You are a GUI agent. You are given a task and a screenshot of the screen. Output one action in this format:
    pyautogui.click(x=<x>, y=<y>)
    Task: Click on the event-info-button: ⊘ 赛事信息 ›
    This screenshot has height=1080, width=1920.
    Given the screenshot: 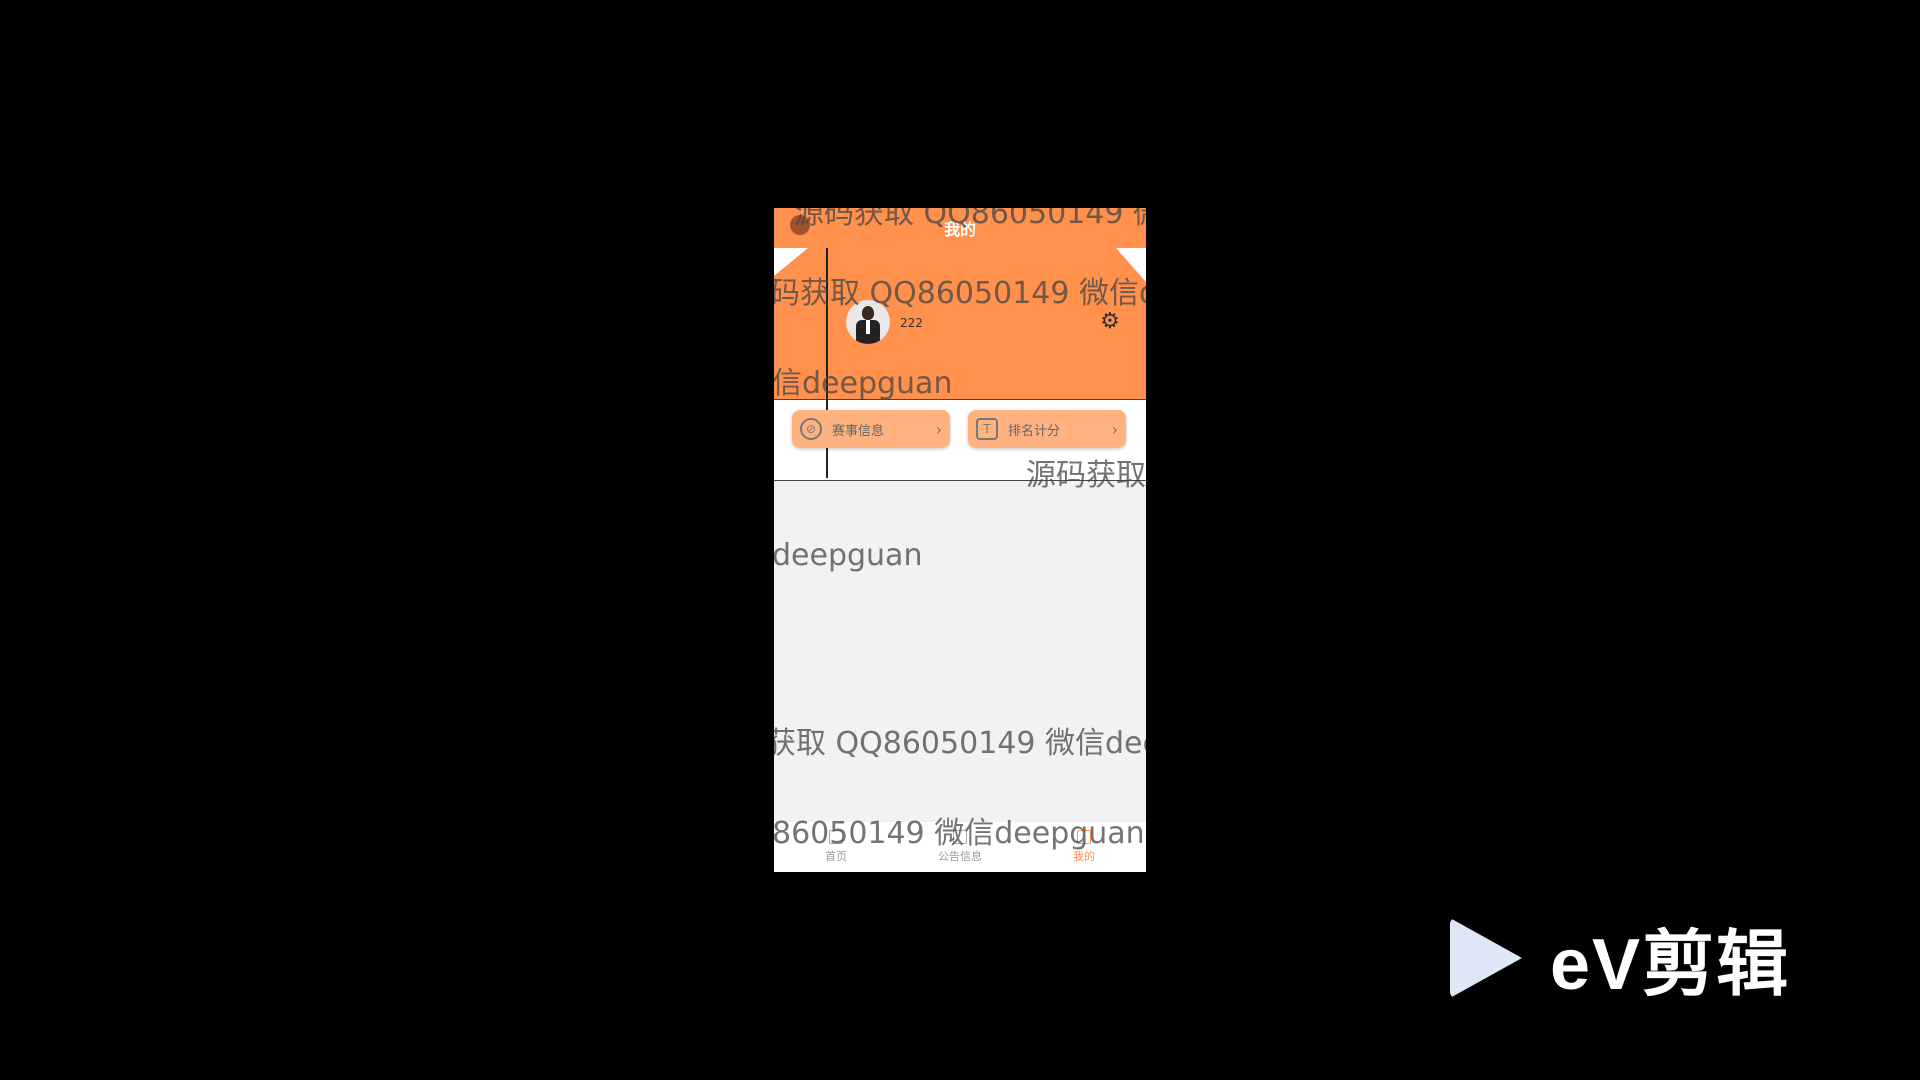 What is the action you would take?
    pyautogui.click(x=871, y=429)
    